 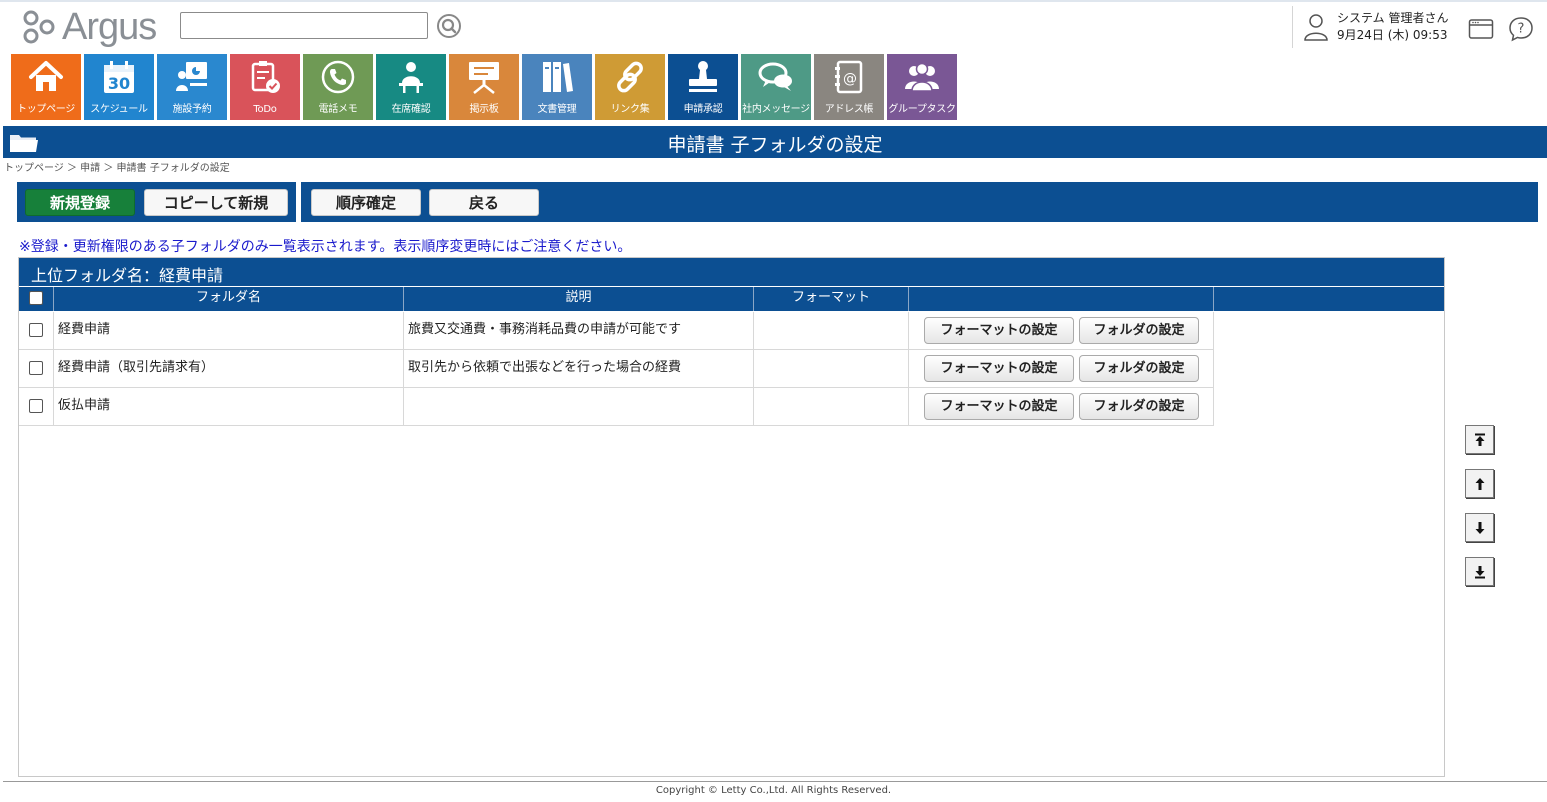 What do you see at coordinates (265, 87) in the screenshot?
I see `nav-tile-todo: ToDo` at bounding box center [265, 87].